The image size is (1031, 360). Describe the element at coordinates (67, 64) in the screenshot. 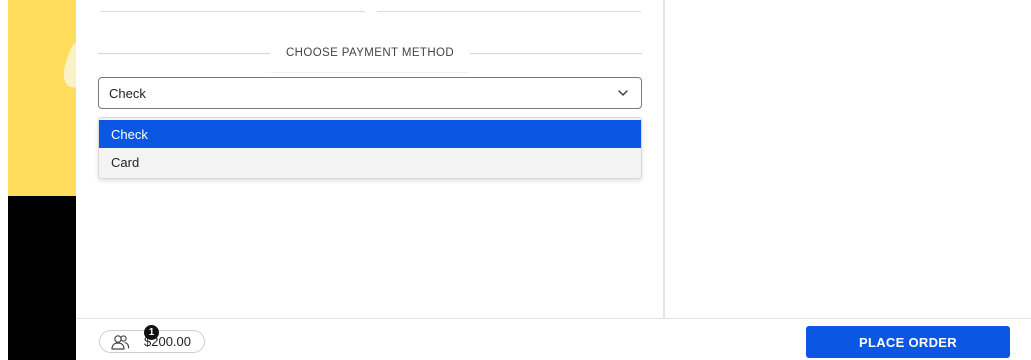

I see `brand-swoosh-graphic` at that location.